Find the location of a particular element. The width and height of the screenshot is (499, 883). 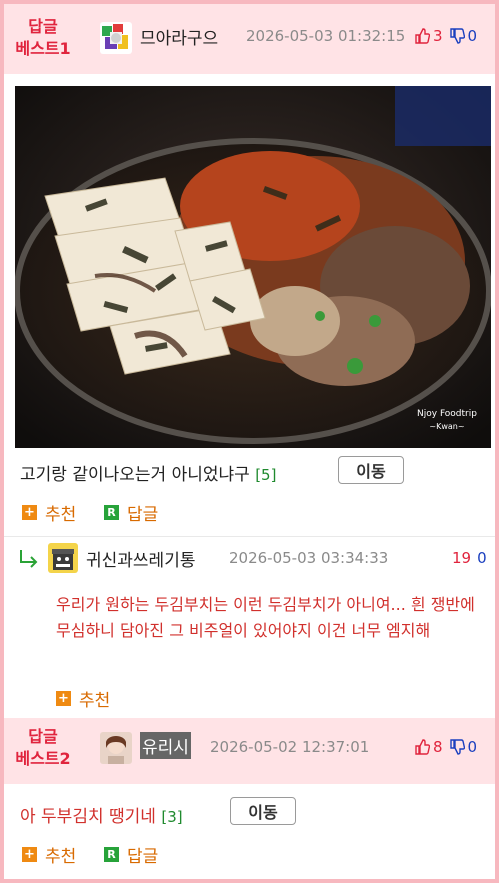

best-badge-2: 답글 베스트2 is located at coordinates (43, 748).